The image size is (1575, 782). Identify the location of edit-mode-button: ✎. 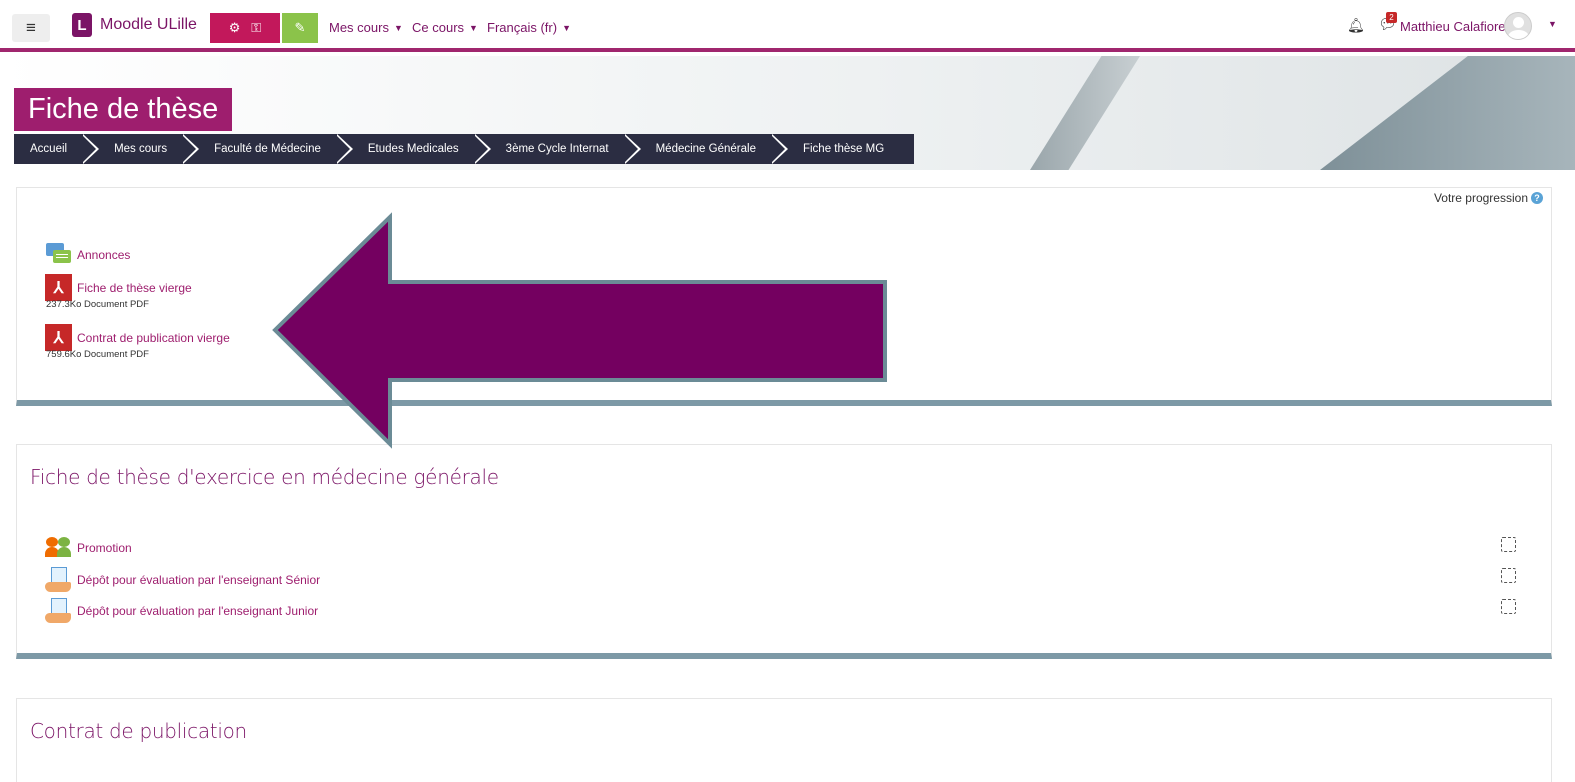
(300, 28).